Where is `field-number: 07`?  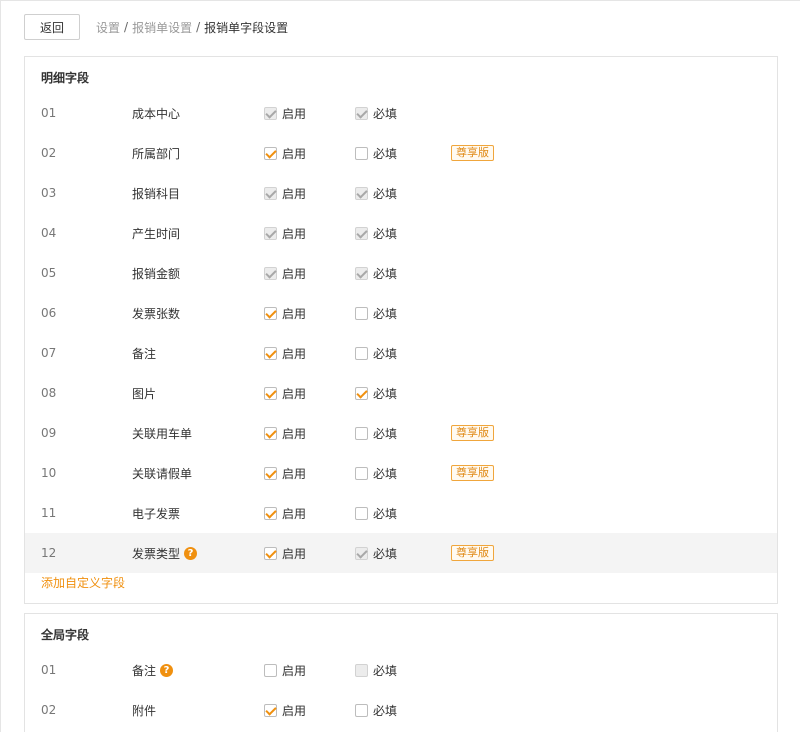 field-number: 07 is located at coordinates (49, 353).